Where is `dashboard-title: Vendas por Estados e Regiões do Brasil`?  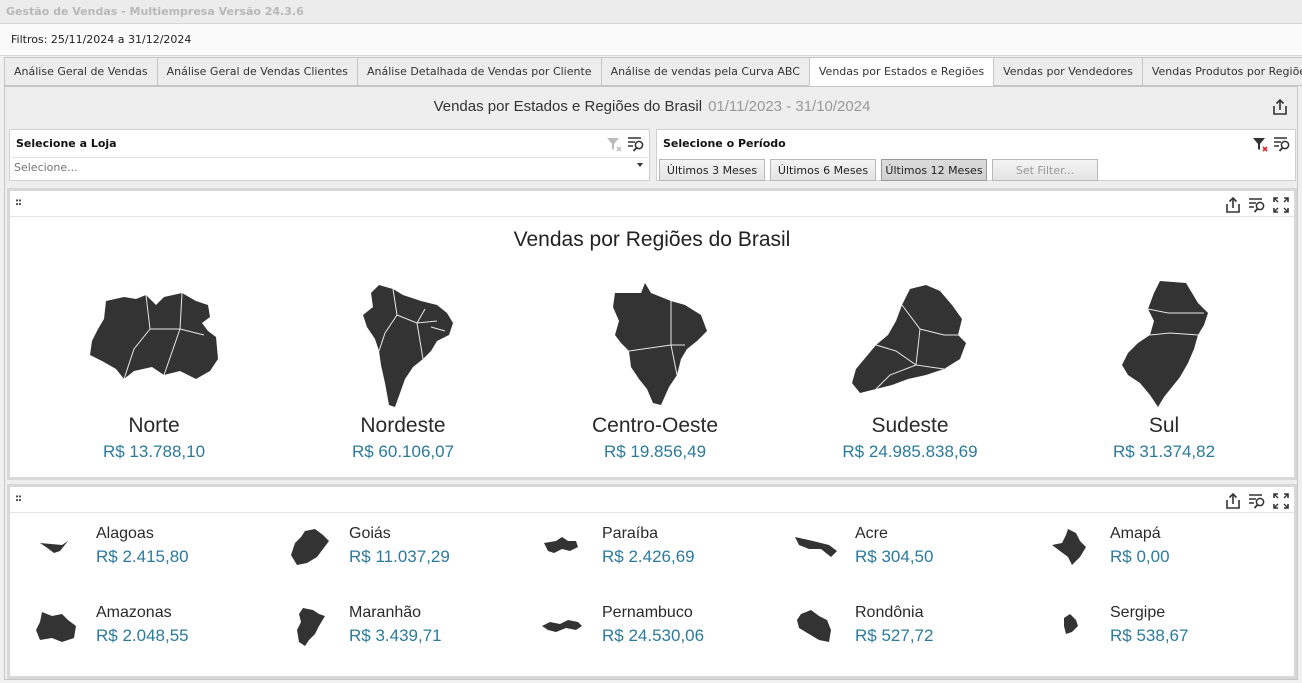 dashboard-title: Vendas por Estados e Regiões do Brasil is located at coordinates (568, 106).